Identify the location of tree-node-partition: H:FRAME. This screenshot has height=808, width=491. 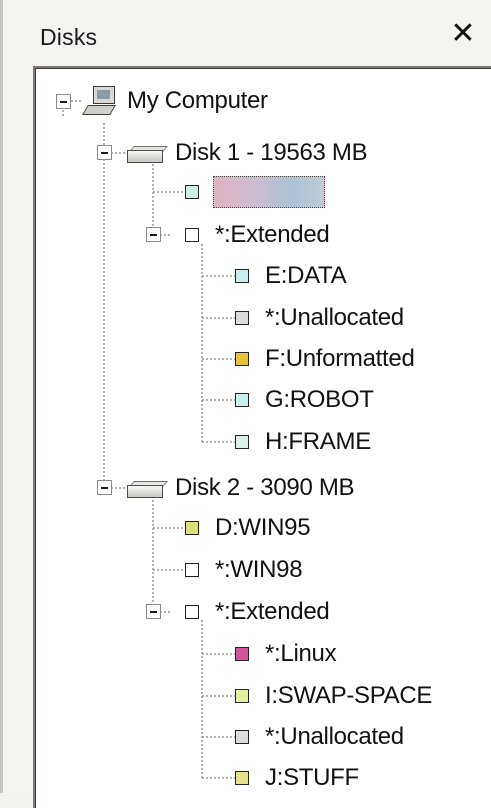
(304, 442).